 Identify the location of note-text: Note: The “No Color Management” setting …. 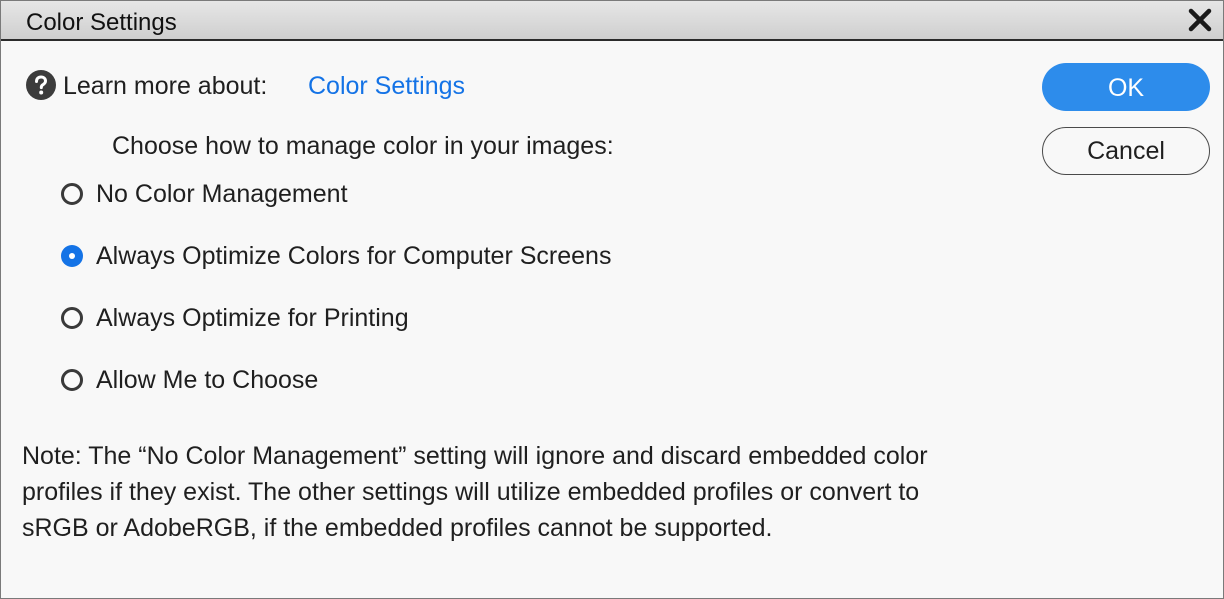
(475, 492).